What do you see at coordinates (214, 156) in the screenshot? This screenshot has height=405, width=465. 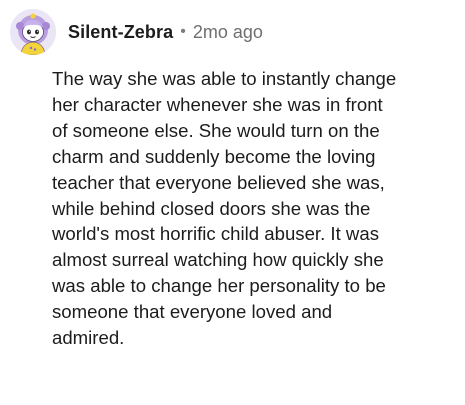 I see `comment-body-line: charm and suddenly become the loving` at bounding box center [214, 156].